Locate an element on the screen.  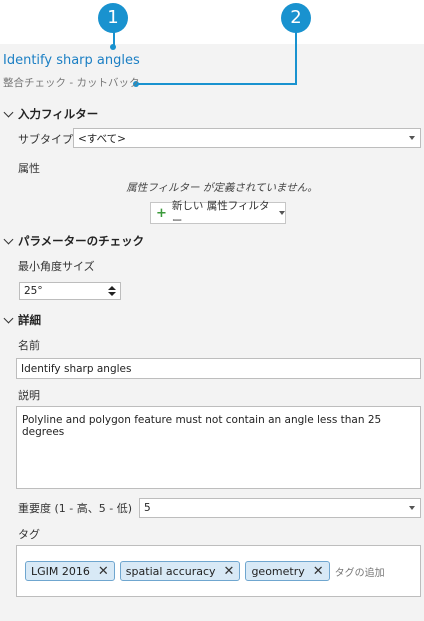
tag-chip: spatial accuracy ✕ is located at coordinates (180, 571).